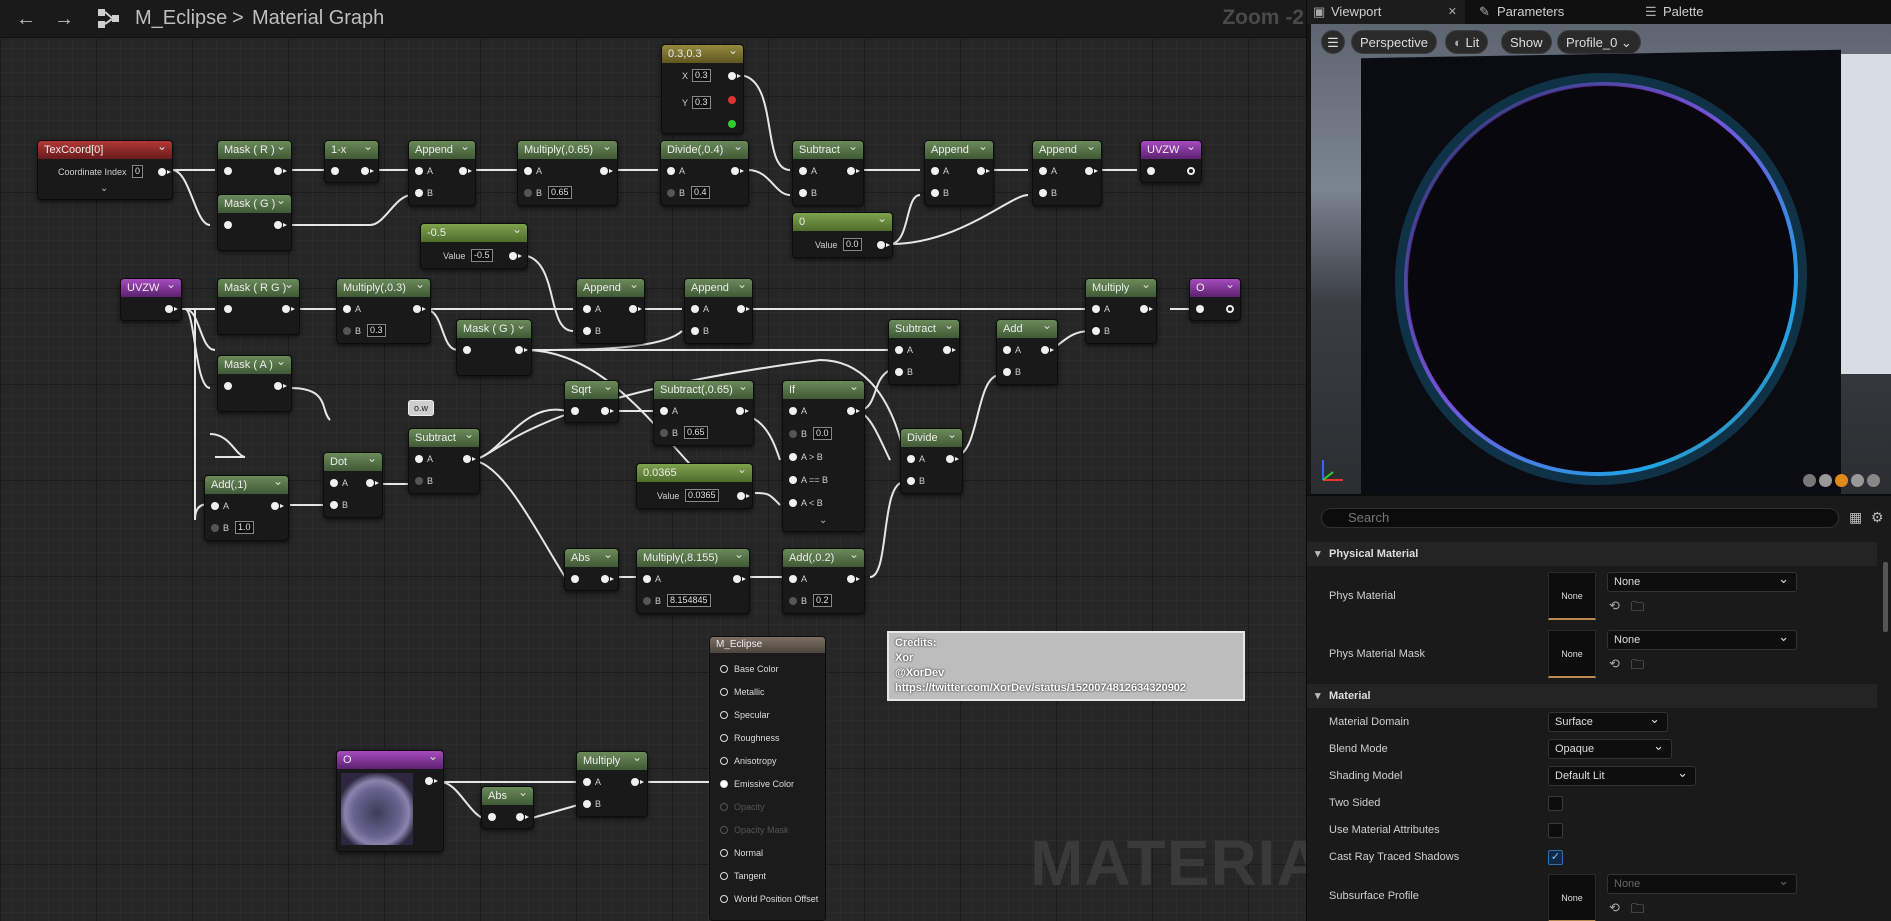 This screenshot has height=921, width=1891. I want to click on mask-g-node: Mask ( G ), so click(254, 222).